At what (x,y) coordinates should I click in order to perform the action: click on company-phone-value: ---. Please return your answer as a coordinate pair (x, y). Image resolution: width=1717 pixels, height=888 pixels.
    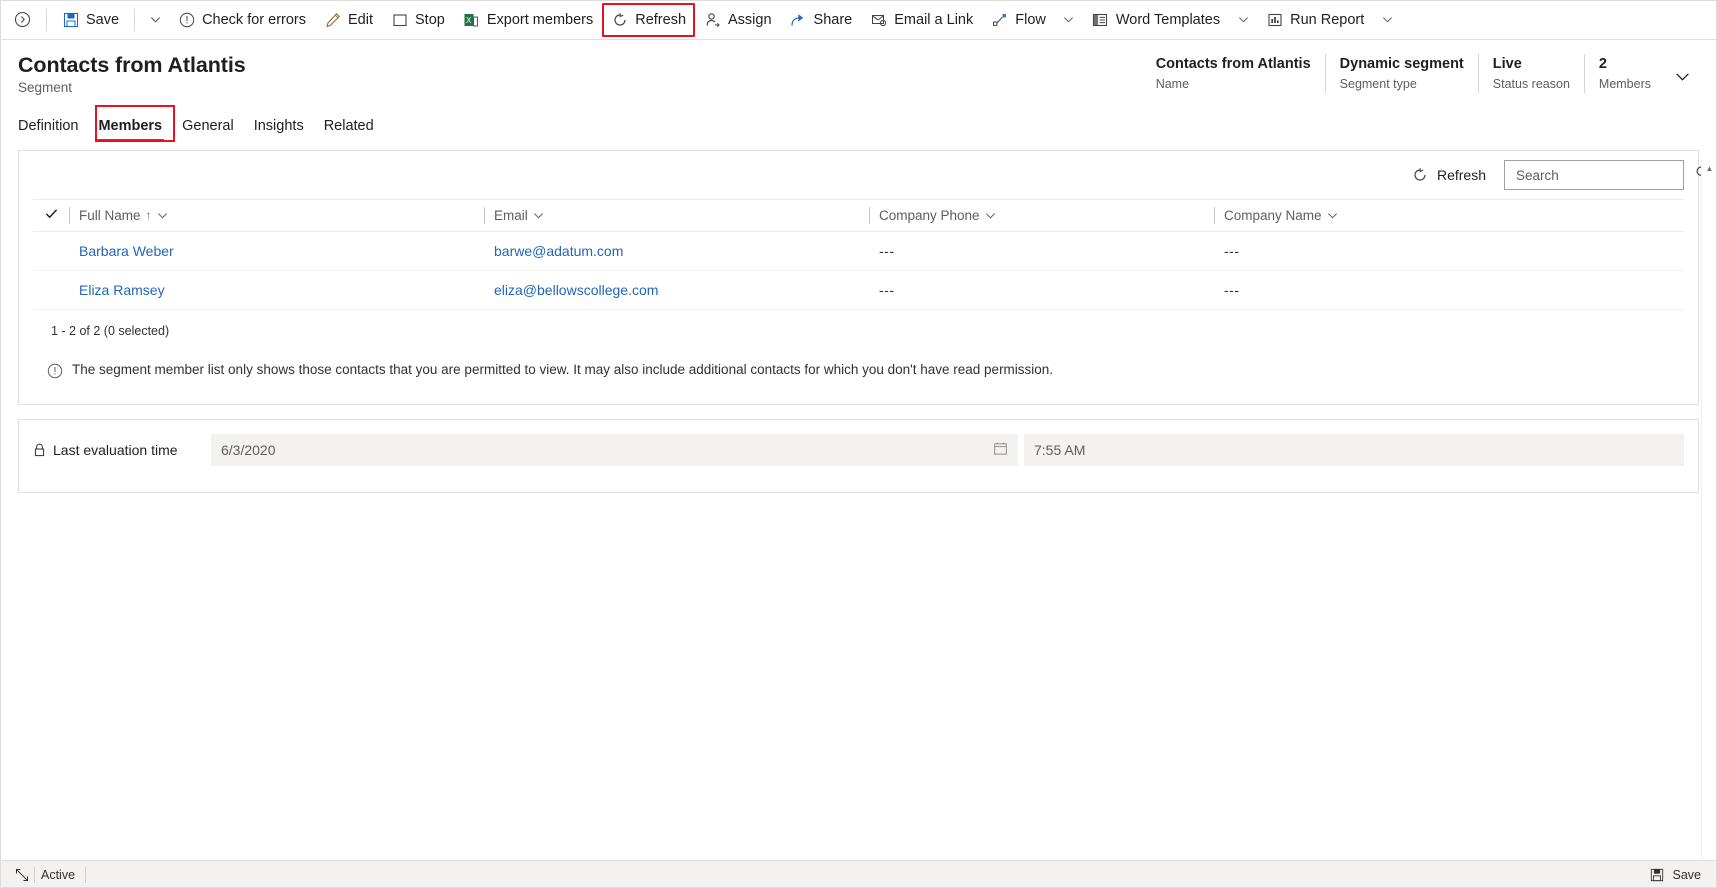
    Looking at the image, I should click on (887, 251).